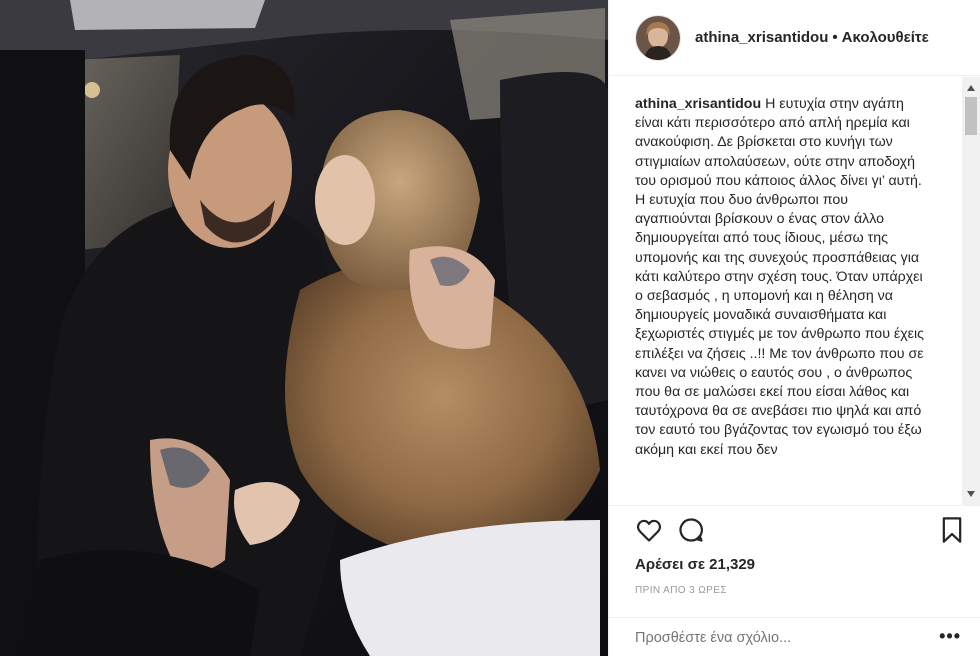 This screenshot has height=657, width=980. What do you see at coordinates (681, 590) in the screenshot?
I see `post-timestamp: ΠΡΙΝ ΑΠΟ 3 ΩΡΕΣ` at bounding box center [681, 590].